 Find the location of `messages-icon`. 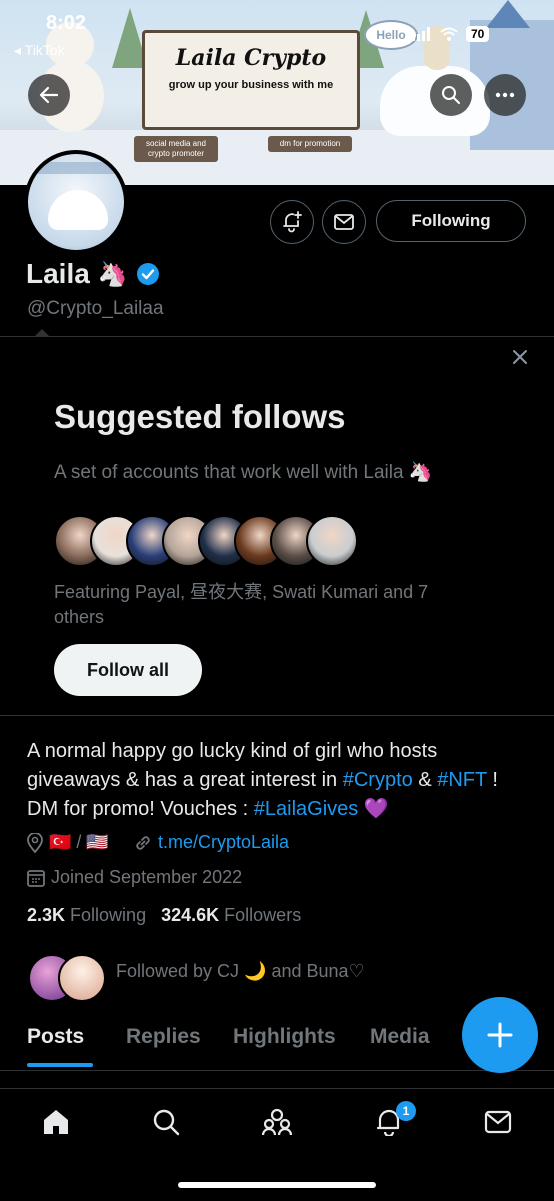

messages-icon is located at coordinates (498, 1122).